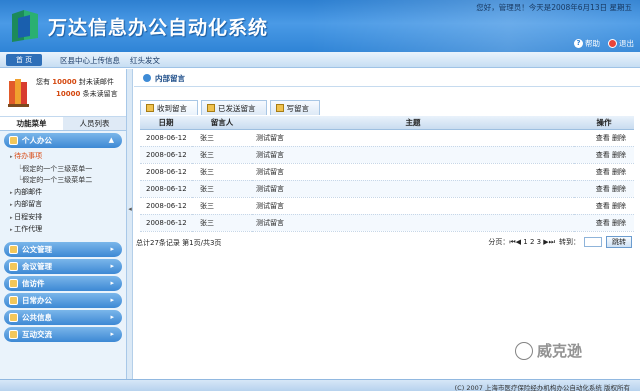 This screenshot has width=640, height=391. What do you see at coordinates (170, 78) in the screenshot?
I see `page-title: 内部留言` at bounding box center [170, 78].